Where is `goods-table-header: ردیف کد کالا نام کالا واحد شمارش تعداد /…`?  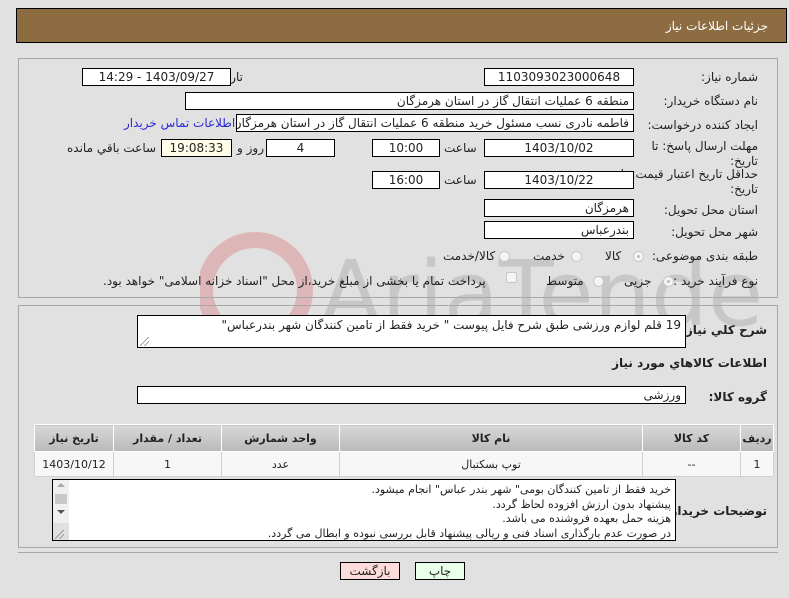
goods-table-header: ردیف کد کالا نام کالا واحد شمارش تعداد /… is located at coordinates (404, 438).